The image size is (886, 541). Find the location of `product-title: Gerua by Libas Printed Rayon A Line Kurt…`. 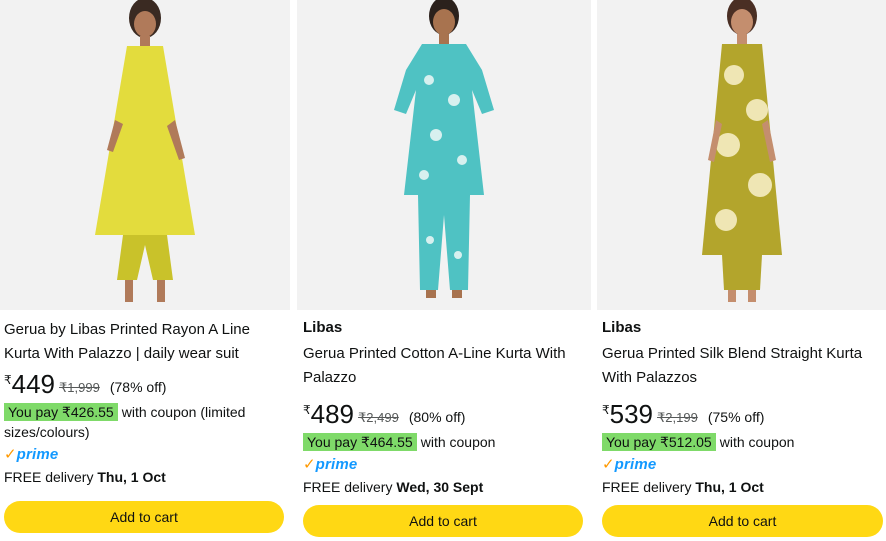

product-title: Gerua by Libas Printed Rayon A Line Kurt… is located at coordinates (145, 342).